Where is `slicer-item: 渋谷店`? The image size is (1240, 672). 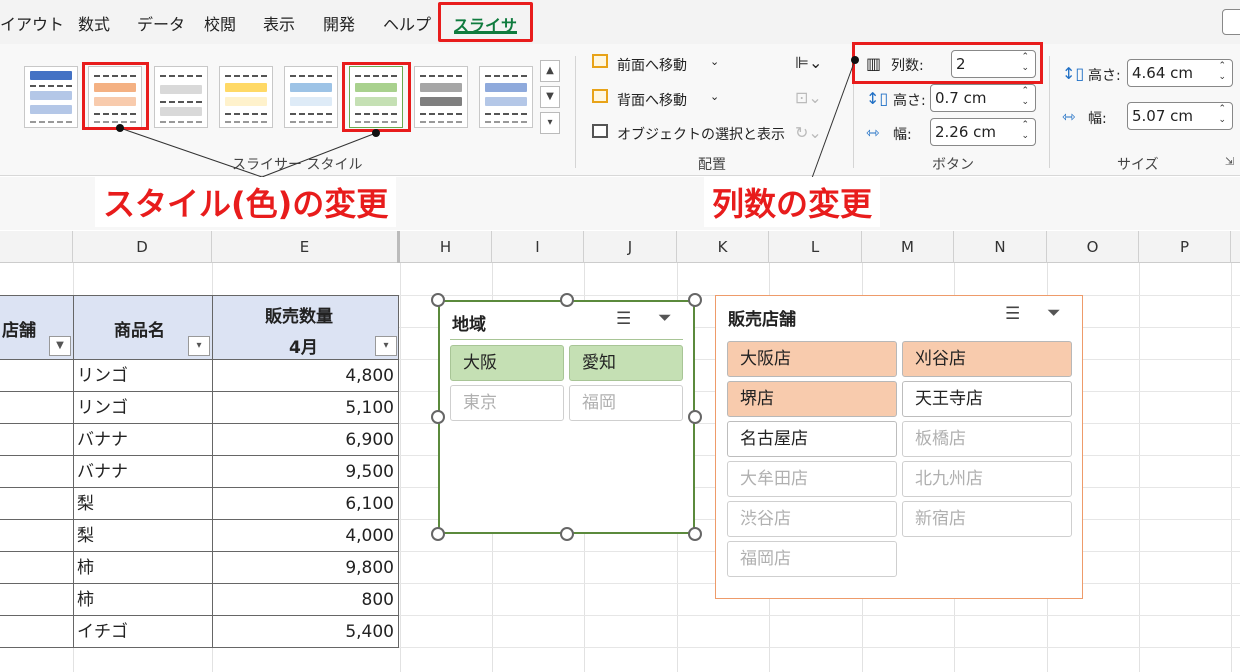
slicer-item: 渋谷店 is located at coordinates (812, 519).